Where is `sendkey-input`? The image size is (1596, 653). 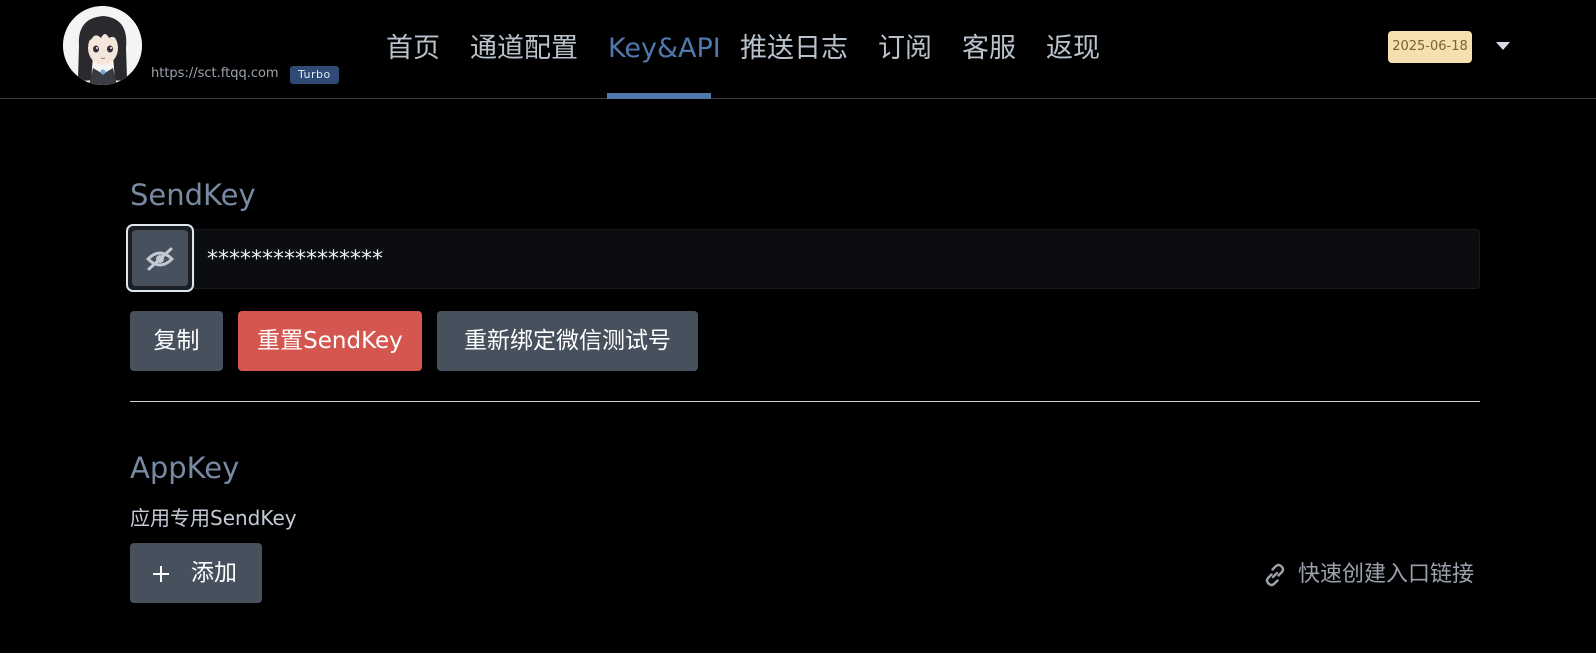
sendkey-input is located at coordinates (837, 259).